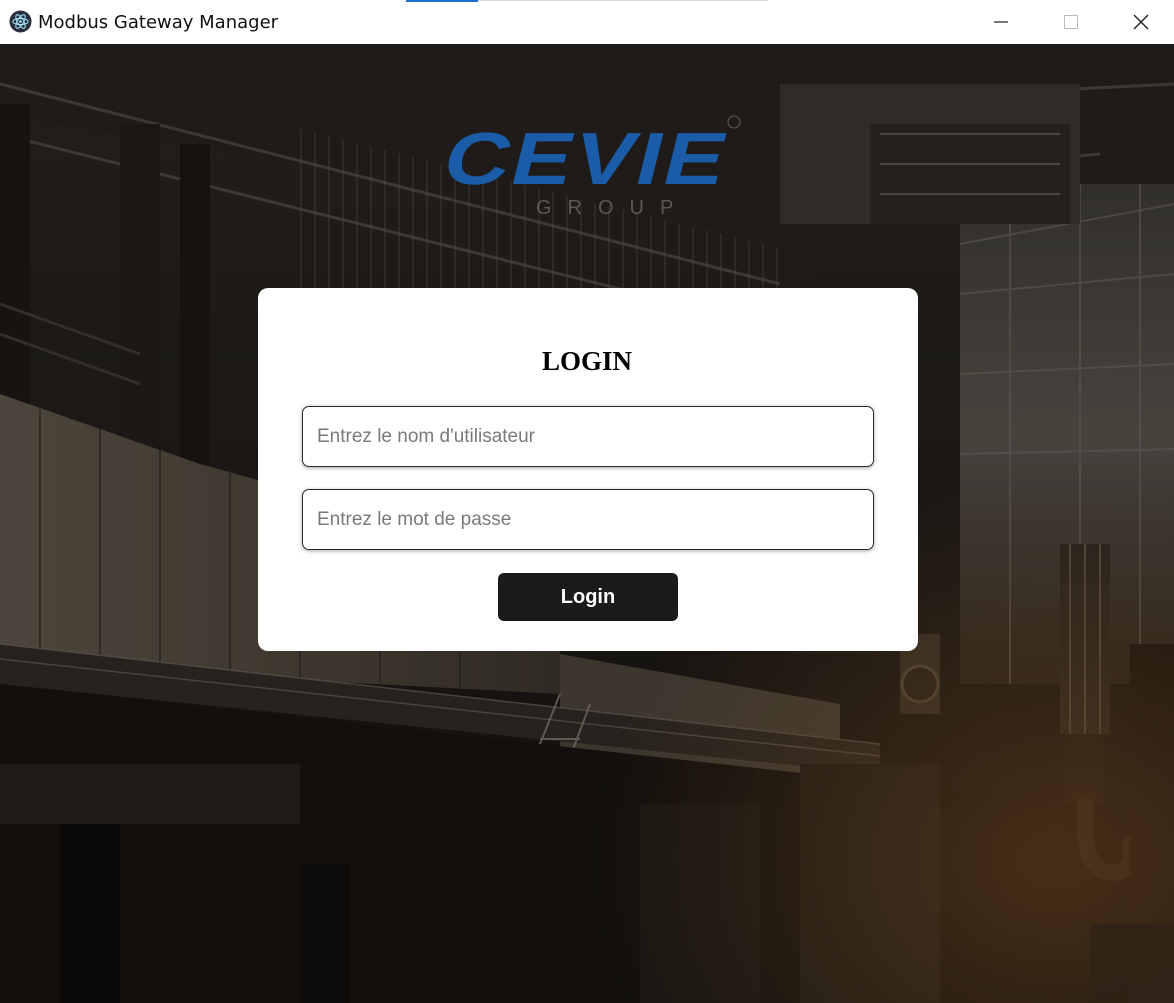 The image size is (1174, 1003). I want to click on close-icon, so click(1141, 22).